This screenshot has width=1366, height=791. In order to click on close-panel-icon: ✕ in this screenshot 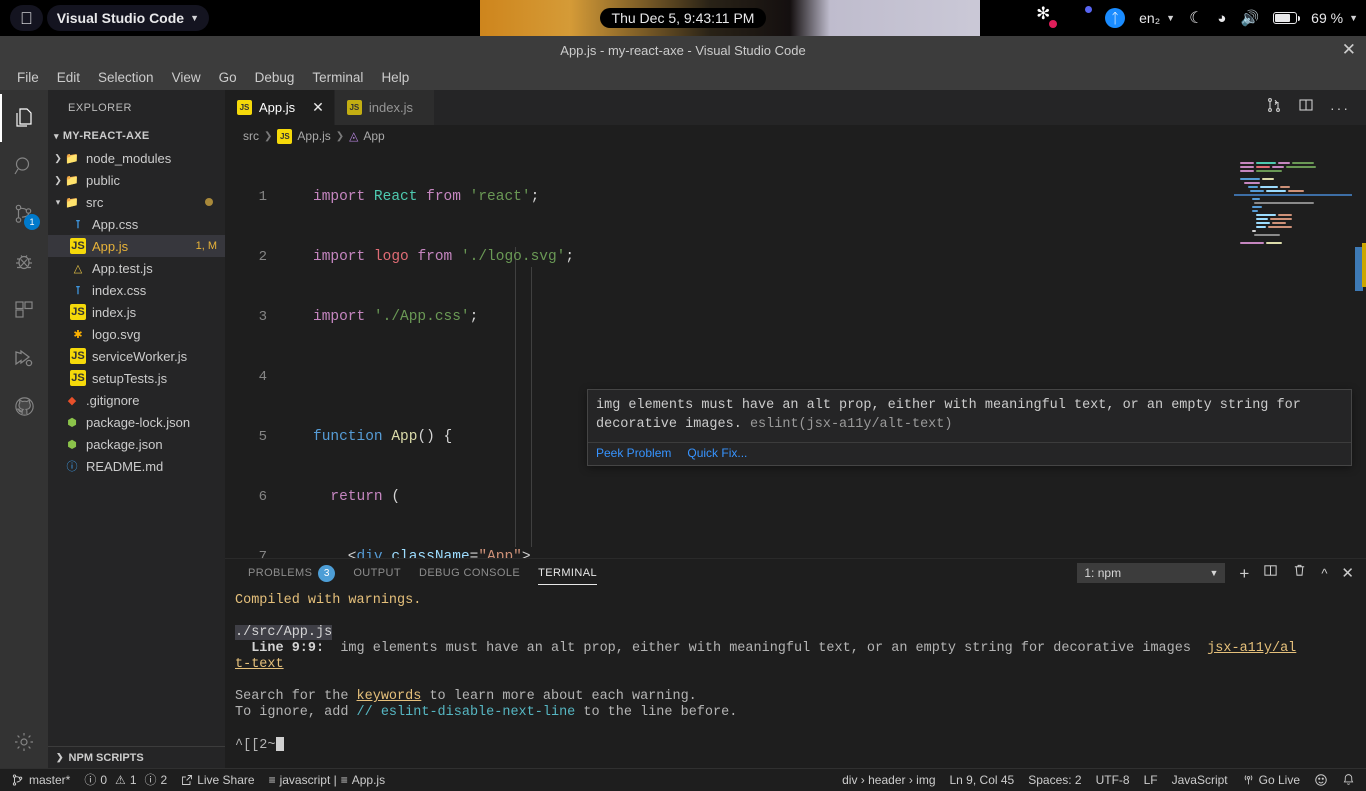, I will do `click(1347, 573)`.